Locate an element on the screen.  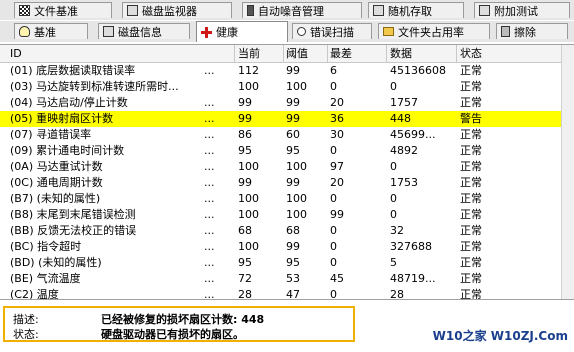
attribute-name-cell: (01) 底层数据读取错误率 is located at coordinates (73, 70).